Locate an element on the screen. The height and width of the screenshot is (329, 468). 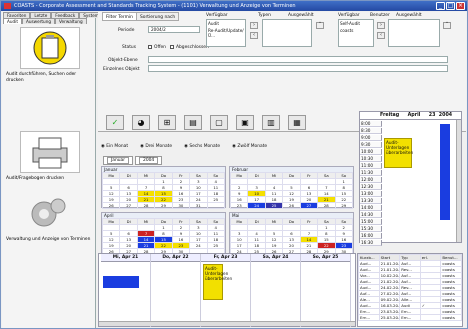
periode-label: Periode is located at coordinates (126, 30).